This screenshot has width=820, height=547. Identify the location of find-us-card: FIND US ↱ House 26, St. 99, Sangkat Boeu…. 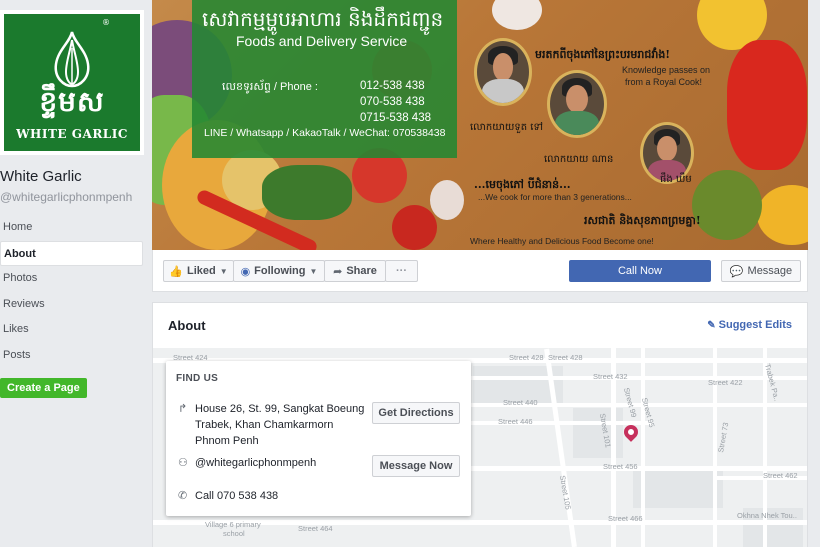
(318, 438).